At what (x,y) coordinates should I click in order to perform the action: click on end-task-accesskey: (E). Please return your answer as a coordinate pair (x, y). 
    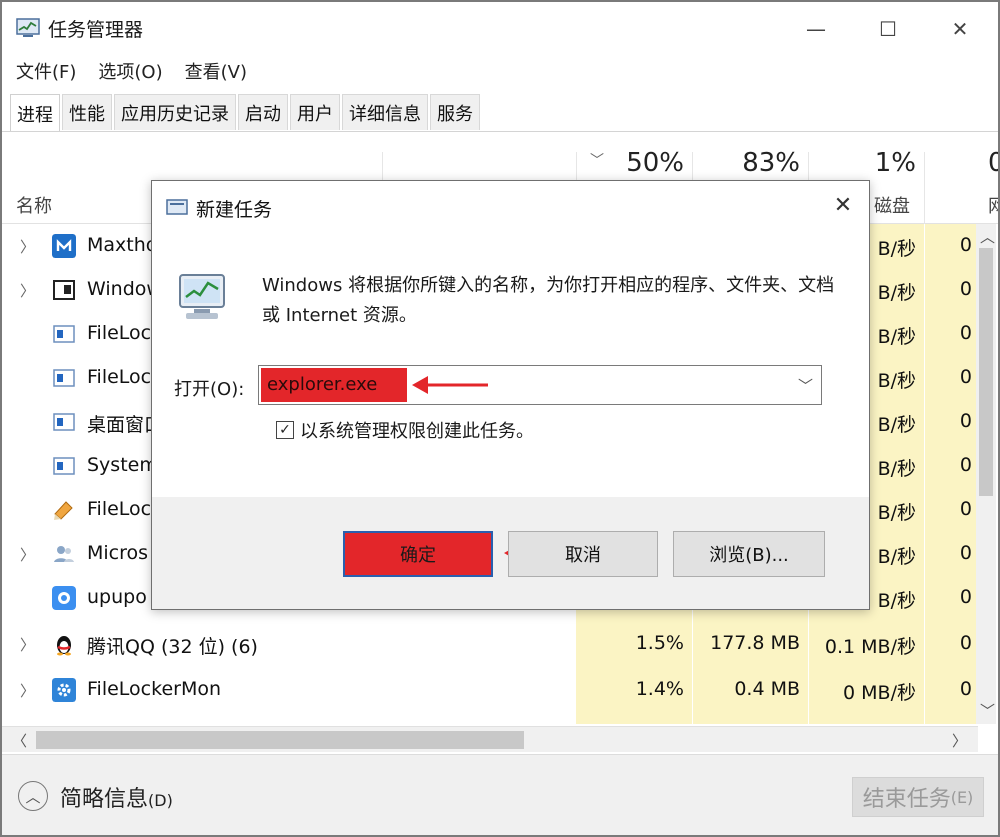
    Looking at the image, I should click on (962, 797).